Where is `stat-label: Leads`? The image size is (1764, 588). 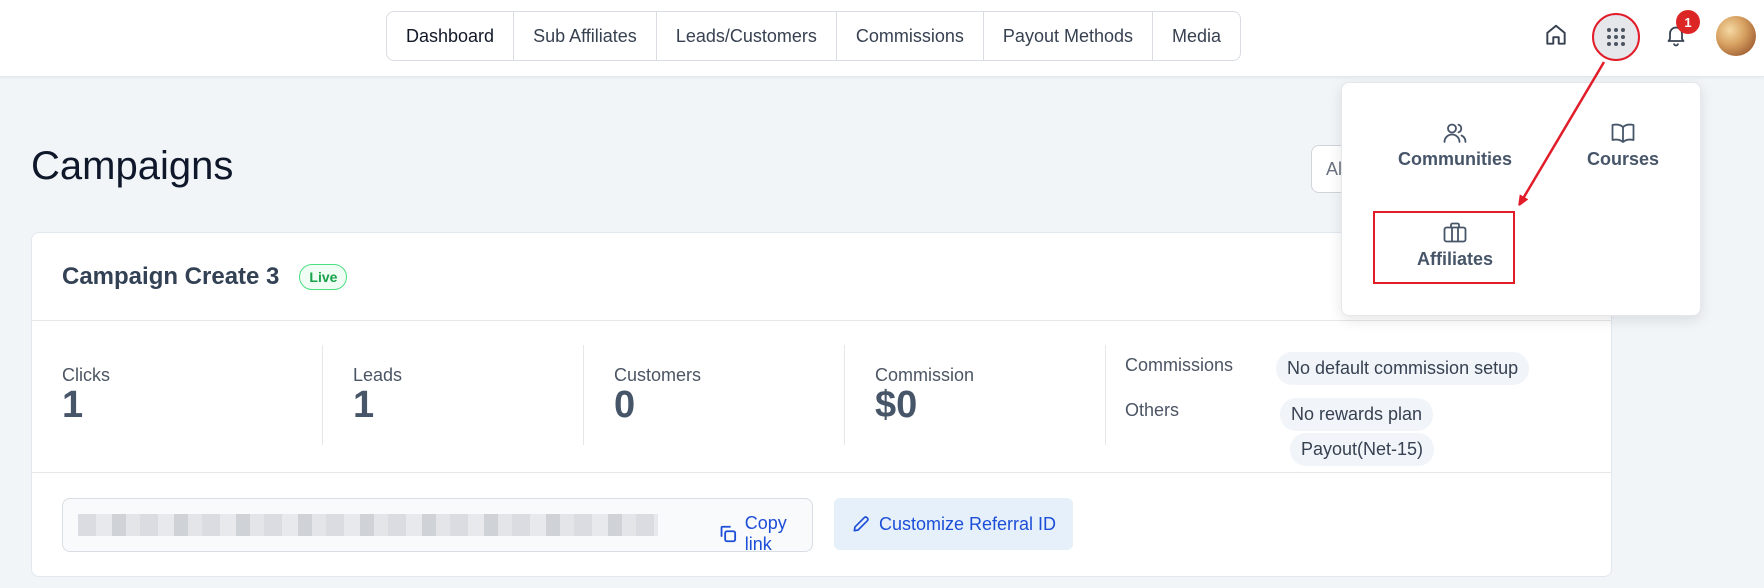 stat-label: Leads is located at coordinates (378, 375).